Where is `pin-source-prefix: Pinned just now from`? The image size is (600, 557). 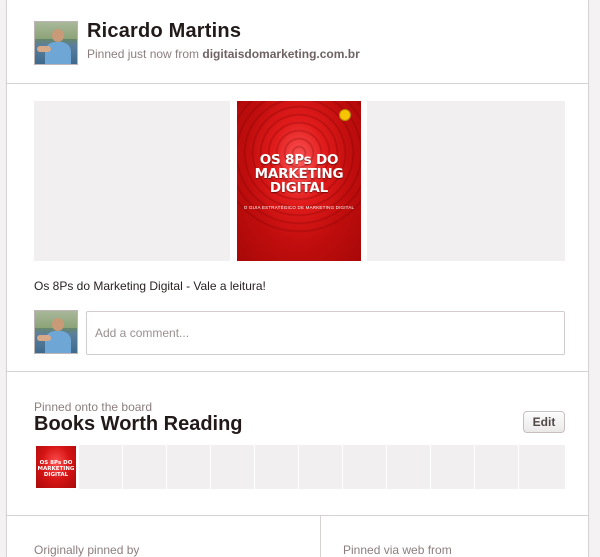 pin-source-prefix: Pinned just now from is located at coordinates (145, 54).